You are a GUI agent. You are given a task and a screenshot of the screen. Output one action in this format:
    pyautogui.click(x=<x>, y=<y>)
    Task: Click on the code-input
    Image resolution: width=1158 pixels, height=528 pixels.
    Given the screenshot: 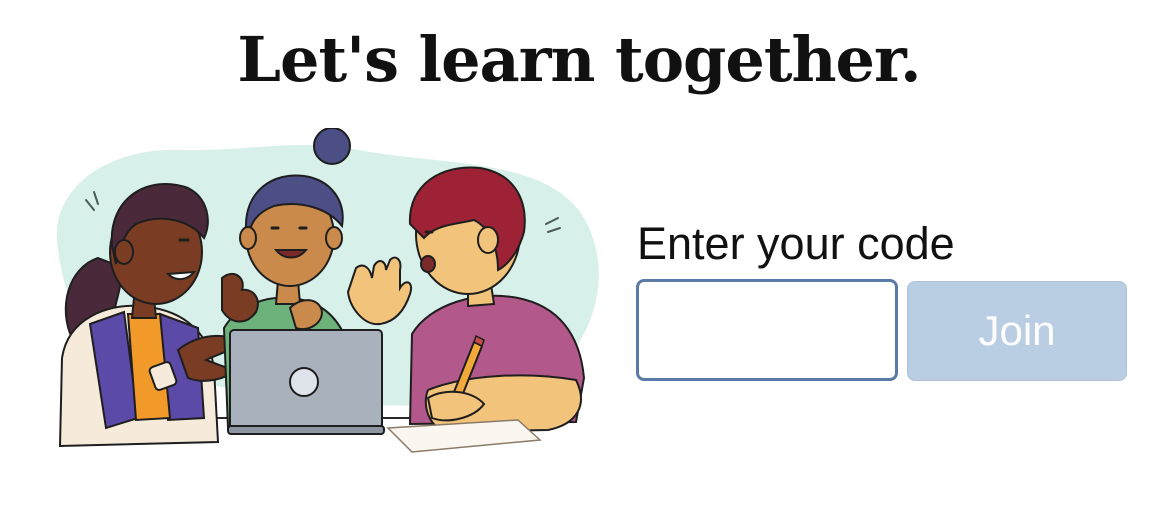 What is the action you would take?
    pyautogui.click(x=767, y=330)
    